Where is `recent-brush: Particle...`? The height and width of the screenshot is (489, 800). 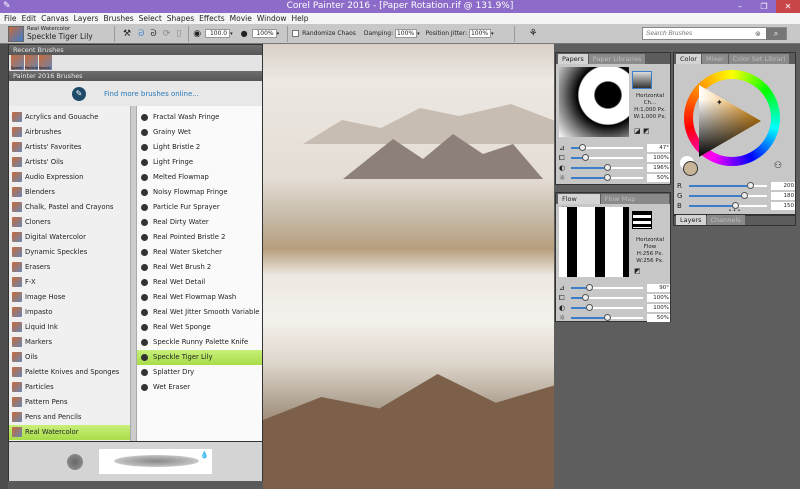
recent-brush: Particle... is located at coordinates (31, 62).